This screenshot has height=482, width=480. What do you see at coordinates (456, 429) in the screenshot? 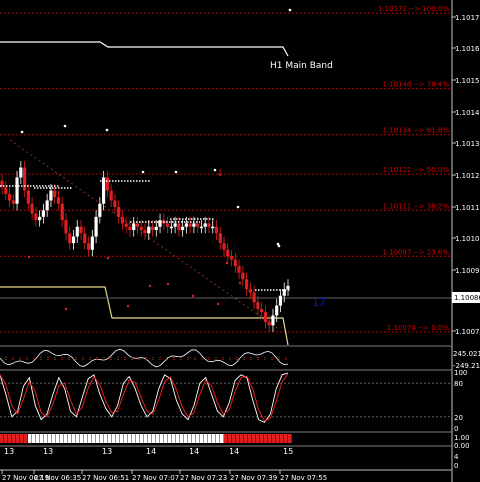
I see `stoch-tick-label: 0` at bounding box center [456, 429].